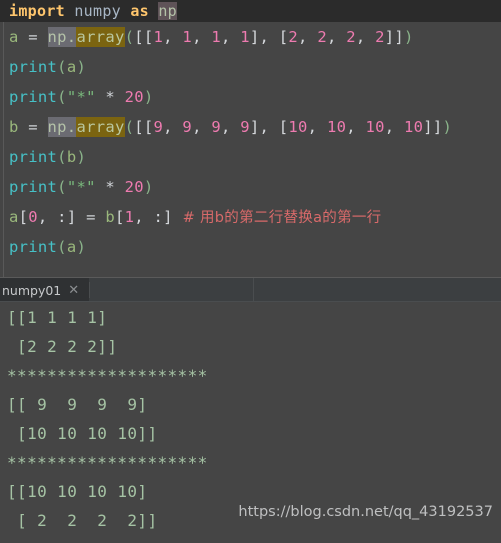  What do you see at coordinates (82, 433) in the screenshot?
I see `console-line: [10 10 10 10]]` at bounding box center [82, 433].